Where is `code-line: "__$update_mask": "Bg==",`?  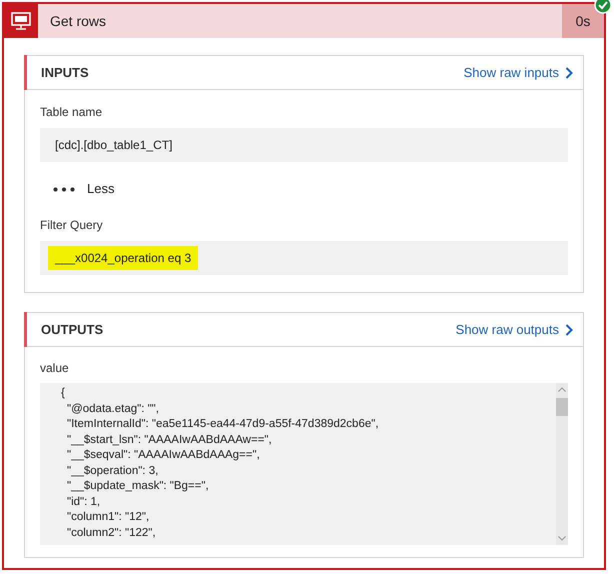 code-line: "__$update_mask": "Bg==", is located at coordinates (138, 486).